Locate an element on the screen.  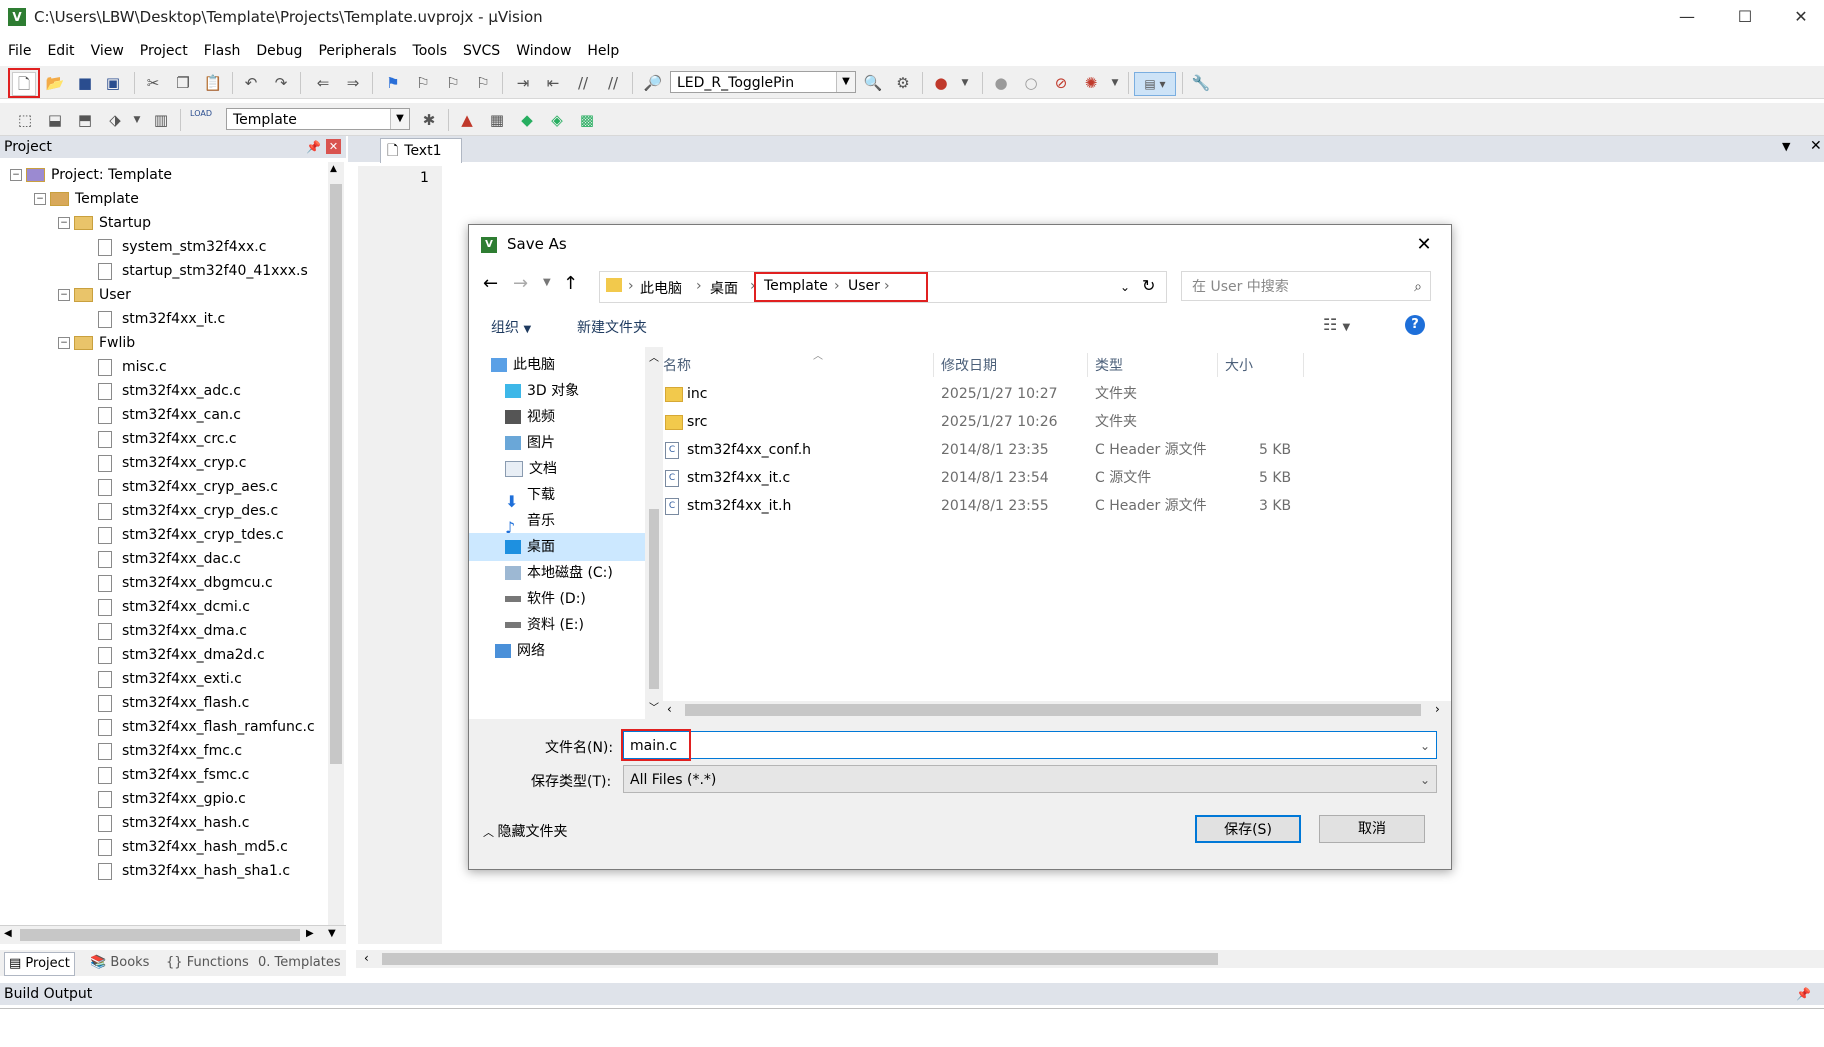
save-button: 保存(S) is located at coordinates (1248, 829).